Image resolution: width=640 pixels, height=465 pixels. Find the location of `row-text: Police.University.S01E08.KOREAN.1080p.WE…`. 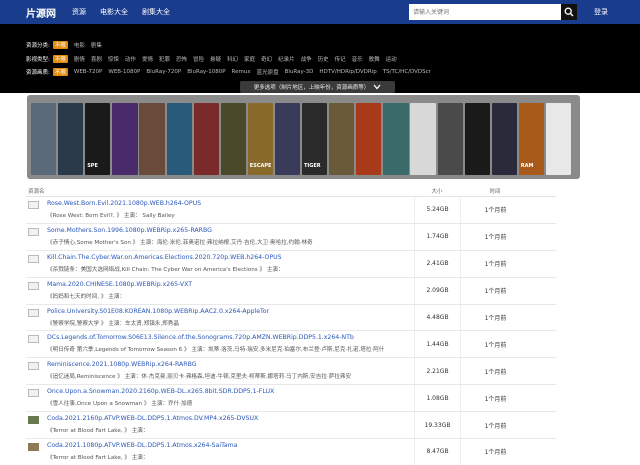

row-text: Police.University.S01E08.KOREAN.1080p.WE… is located at coordinates (229, 318).